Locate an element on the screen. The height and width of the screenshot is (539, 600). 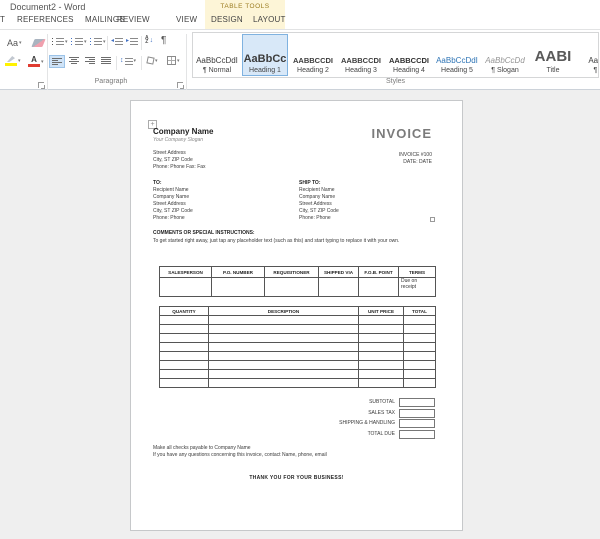
style-item-slogan: AaBbCcDd ¶ Slogan is located at coordinates (505, 55).